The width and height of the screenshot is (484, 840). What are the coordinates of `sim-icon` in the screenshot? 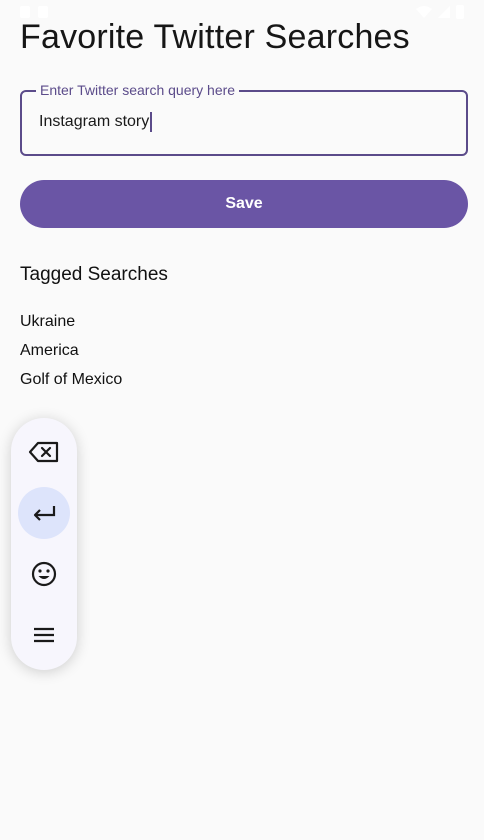 It's located at (25, 12).